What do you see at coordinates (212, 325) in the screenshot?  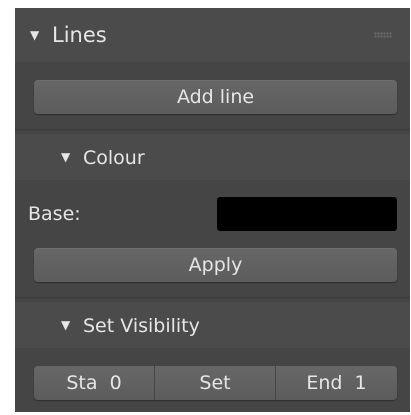 I see `set-visibility-subpanel-header: ▼ Set Visibility` at bounding box center [212, 325].